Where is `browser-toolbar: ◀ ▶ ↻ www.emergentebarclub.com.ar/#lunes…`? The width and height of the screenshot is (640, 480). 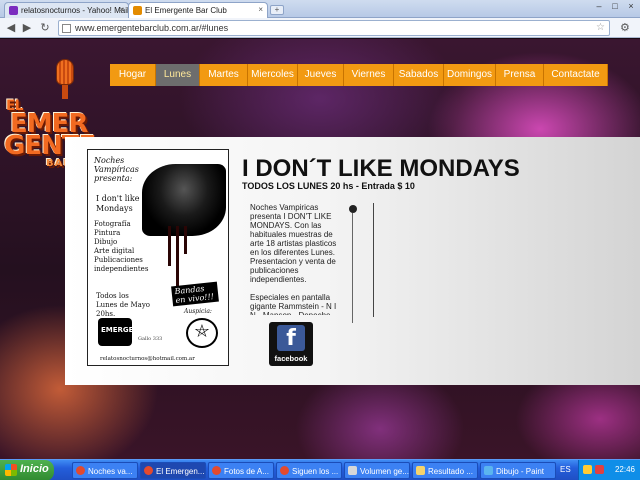
browser-toolbar: ◀ ▶ ↻ www.emergentebarclub.com.ar/#lunes… is located at coordinates (320, 28).